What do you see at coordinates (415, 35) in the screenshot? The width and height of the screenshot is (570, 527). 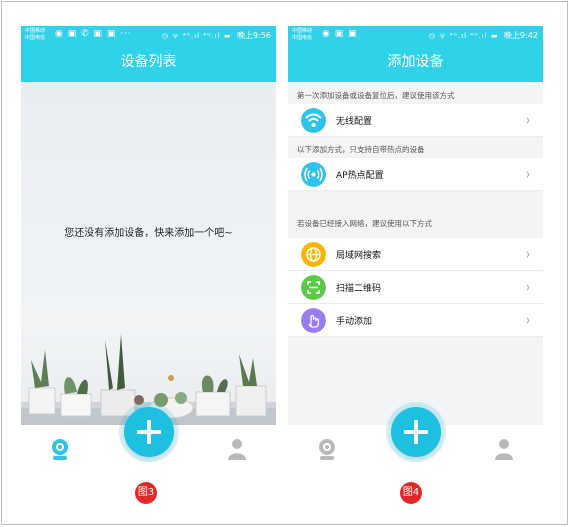 I see `status-bar: 中国移动 中国电信 ◉ ▣ ▣ ◷ ᯤ ⁴ᴳ.ıl ⁴ᴳ.ıl ▬ 晚上9:42` at bounding box center [415, 35].